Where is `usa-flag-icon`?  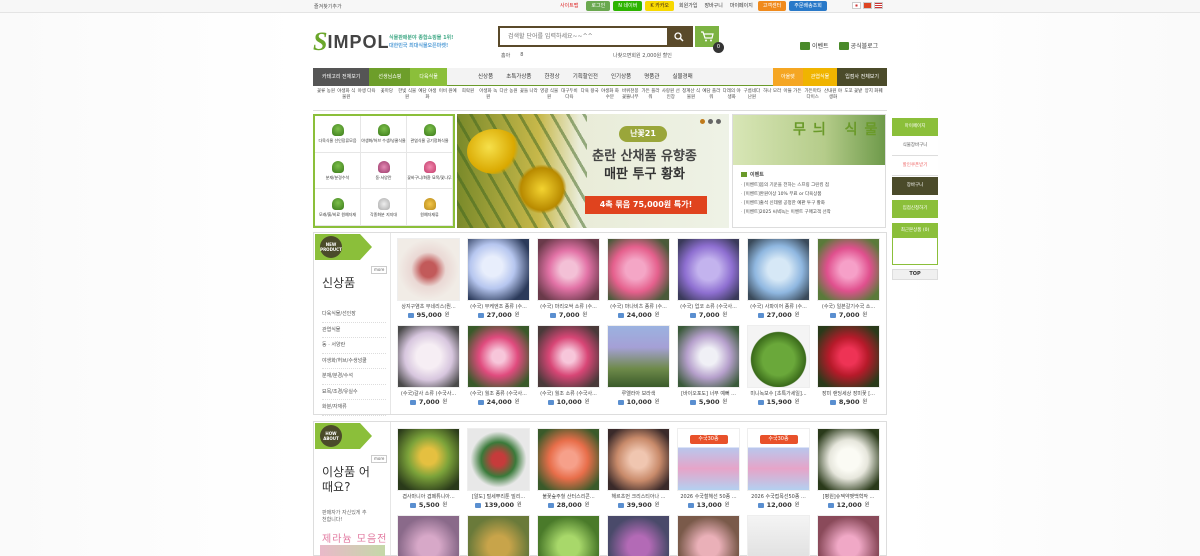
usa-flag-icon is located at coordinates (878, 5).